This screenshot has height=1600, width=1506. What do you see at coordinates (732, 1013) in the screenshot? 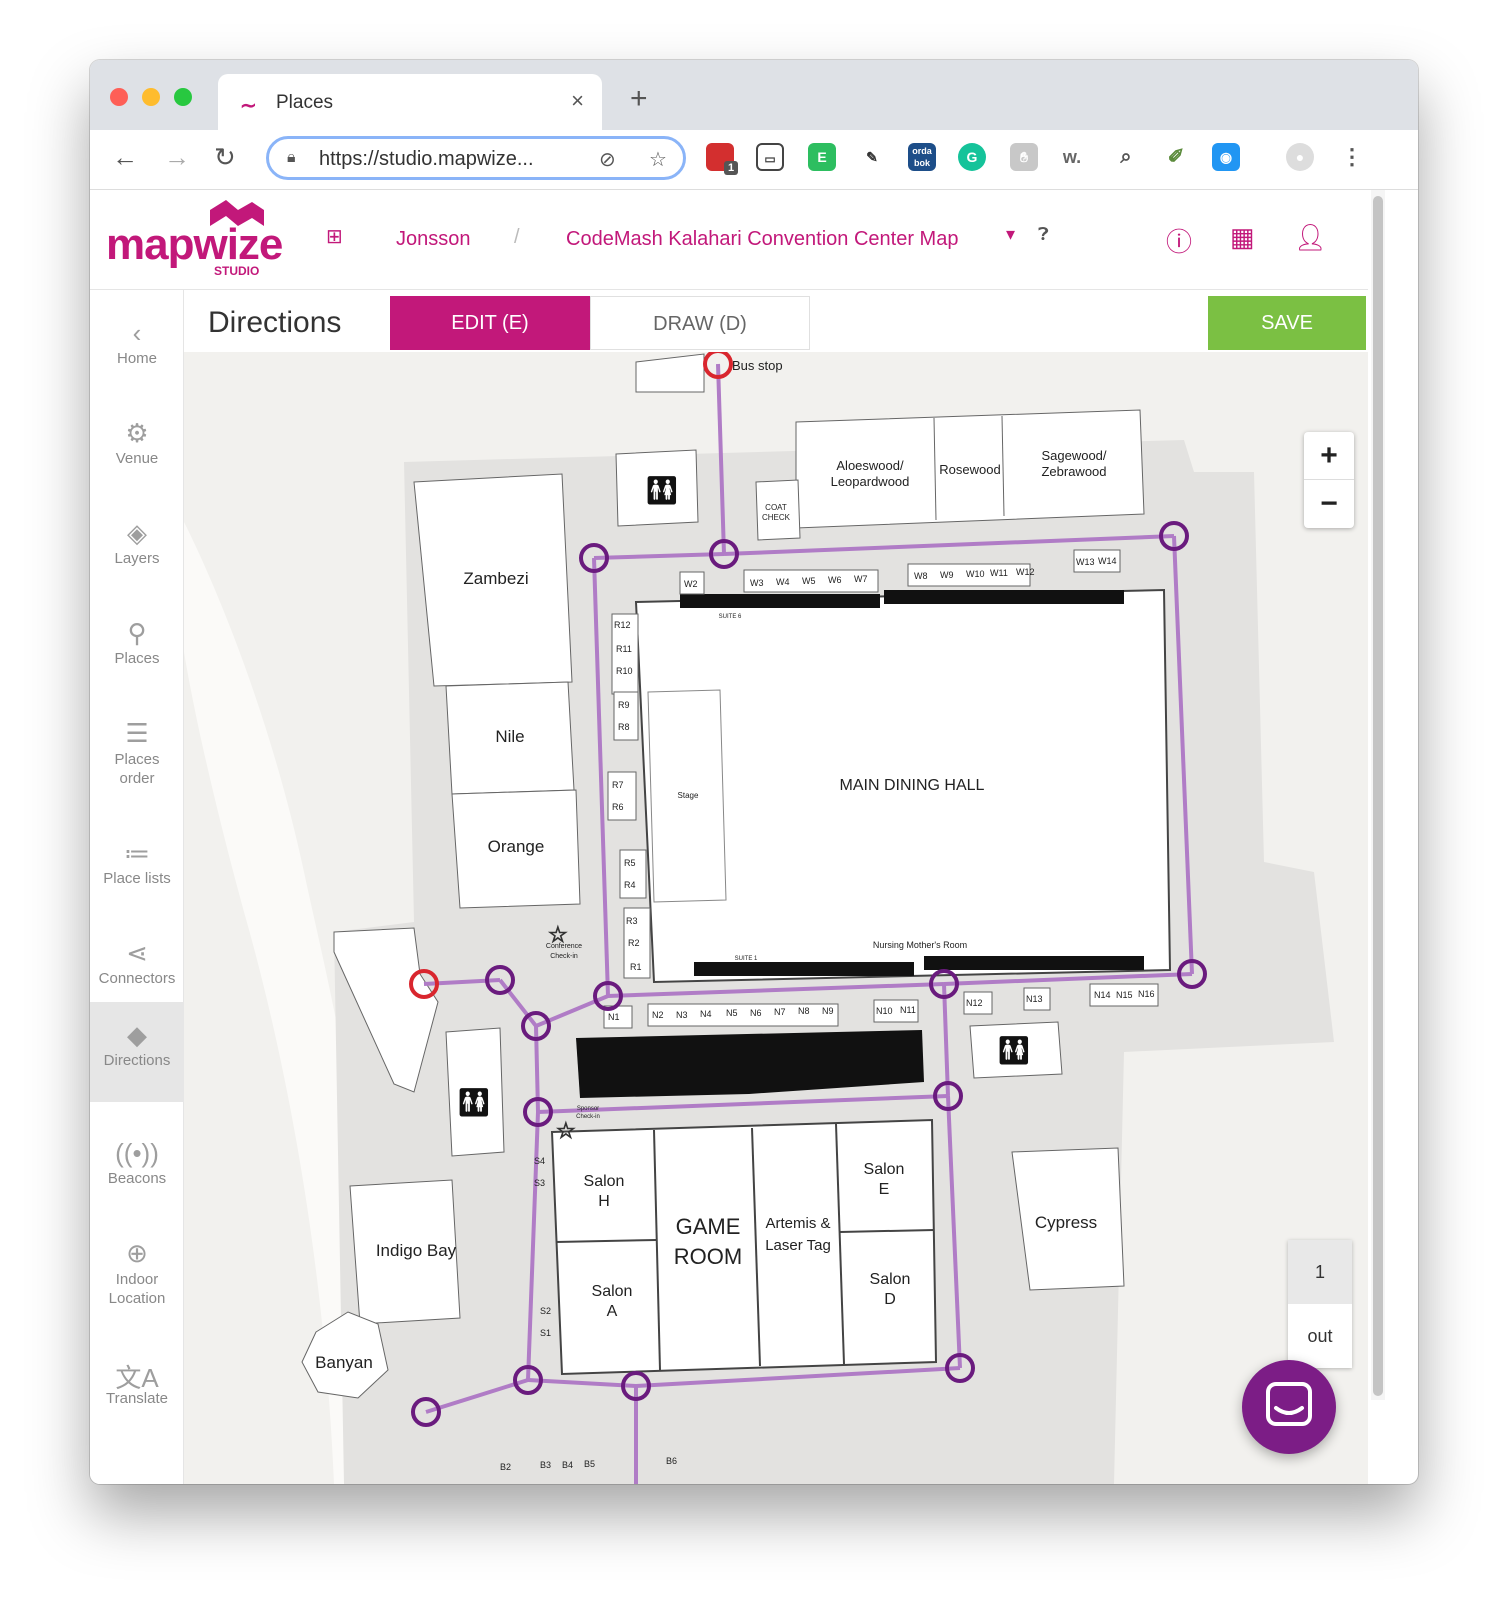
I see `booth-label: N5` at bounding box center [732, 1013].